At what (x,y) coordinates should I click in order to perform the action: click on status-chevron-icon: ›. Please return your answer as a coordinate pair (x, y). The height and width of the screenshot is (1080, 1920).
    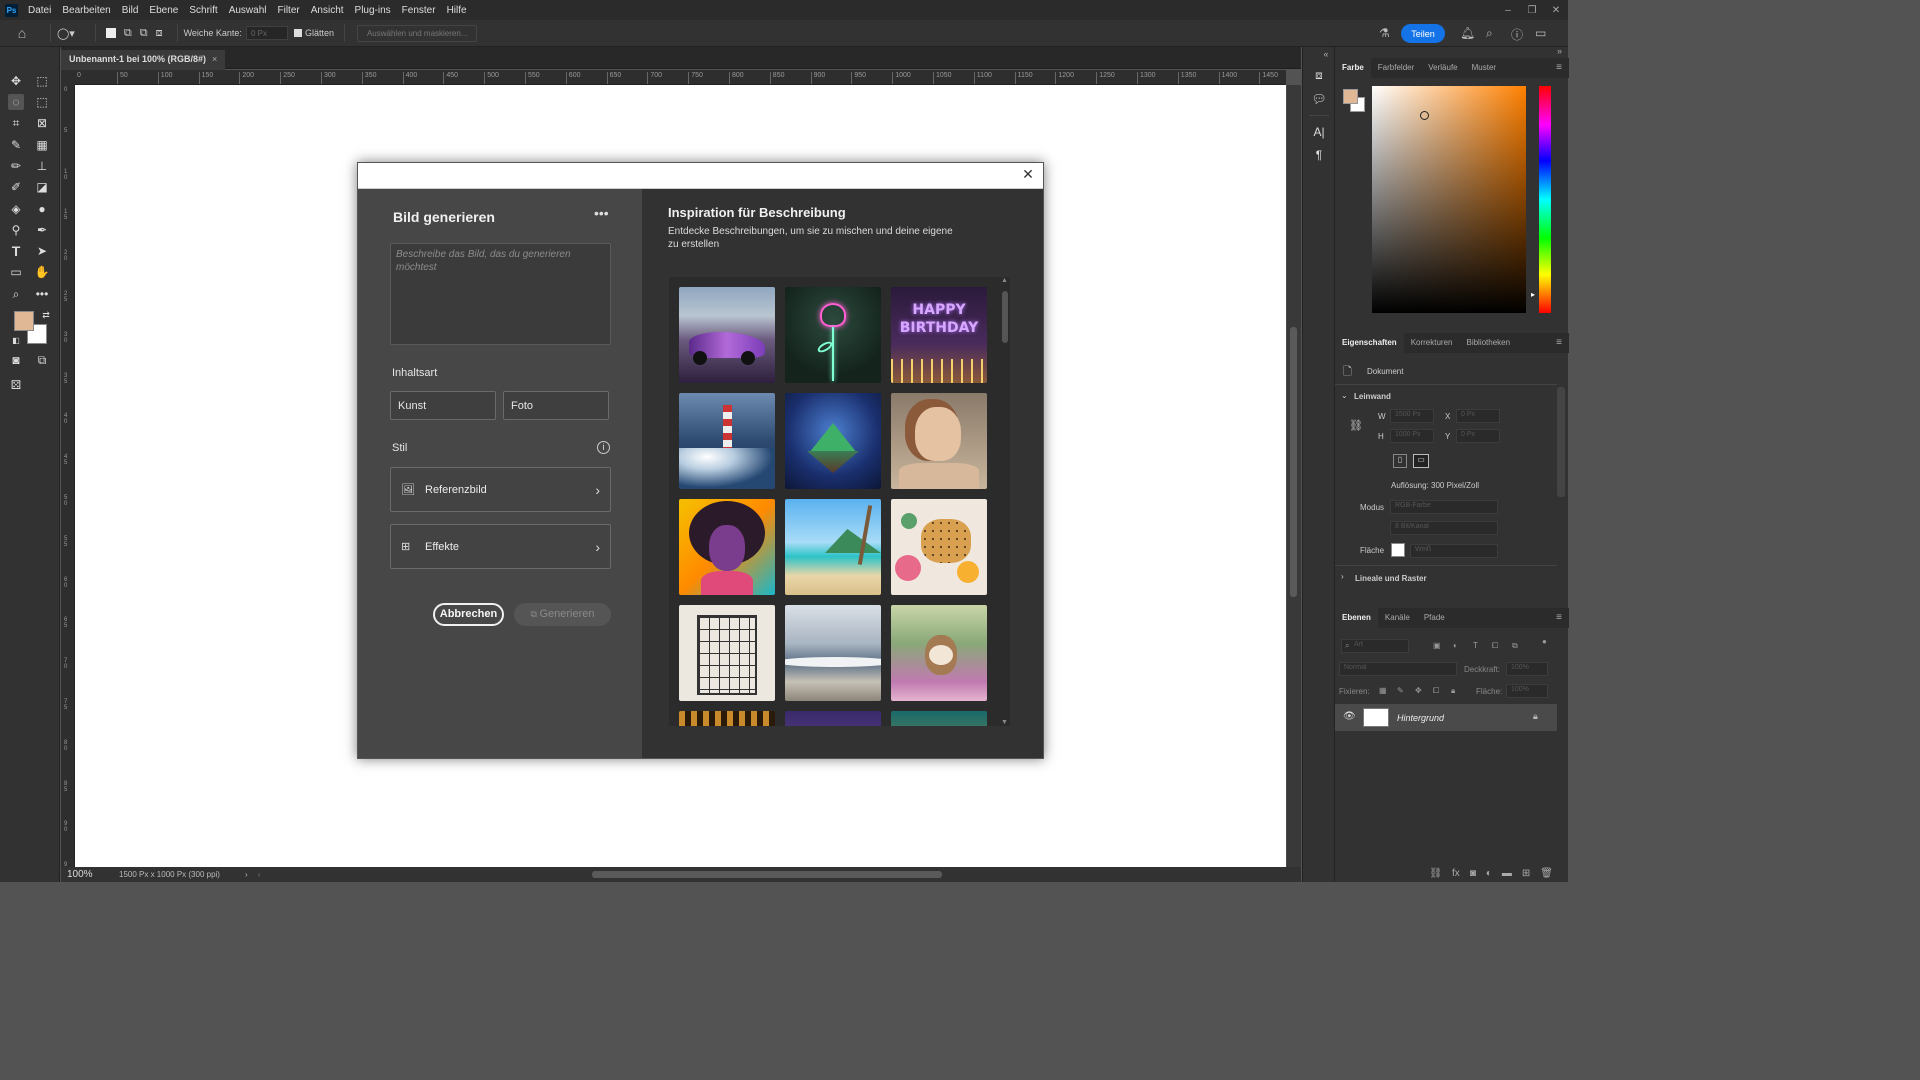
    Looking at the image, I should click on (246, 874).